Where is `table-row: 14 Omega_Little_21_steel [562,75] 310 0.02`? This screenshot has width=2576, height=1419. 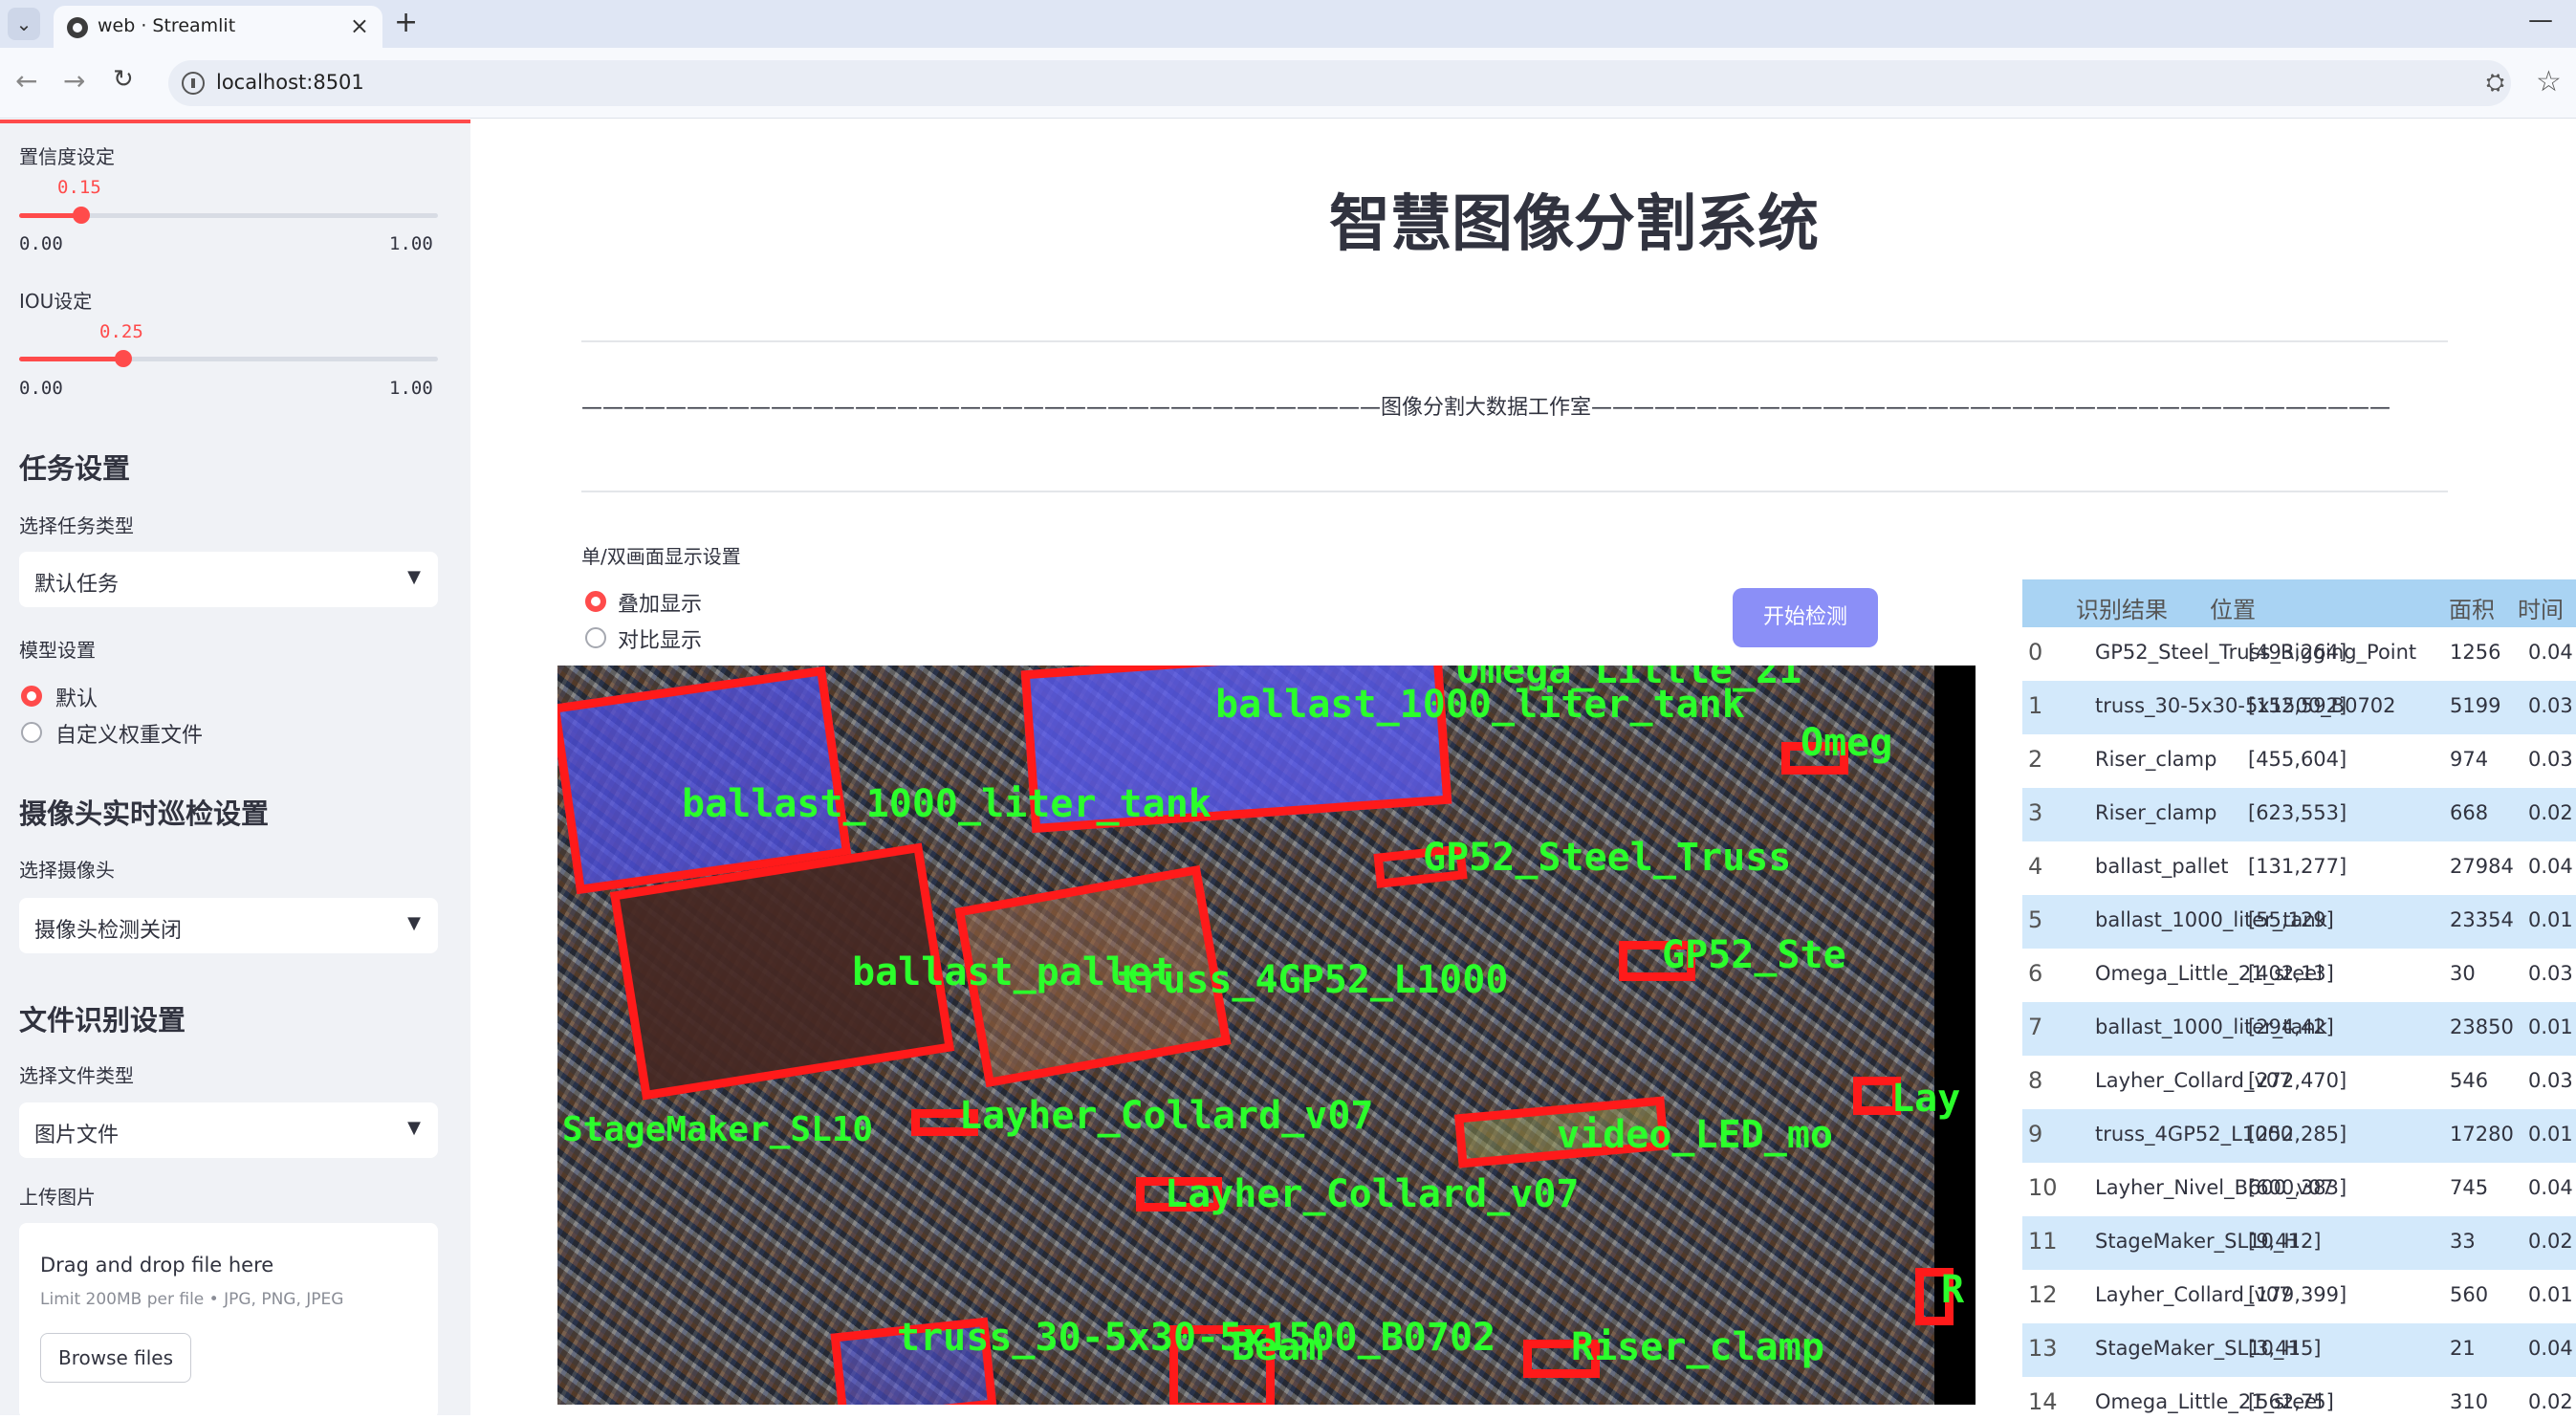 table-row: 14 Omega_Little_21_steel [562,75] 310 0.02 is located at coordinates (2299, 1396).